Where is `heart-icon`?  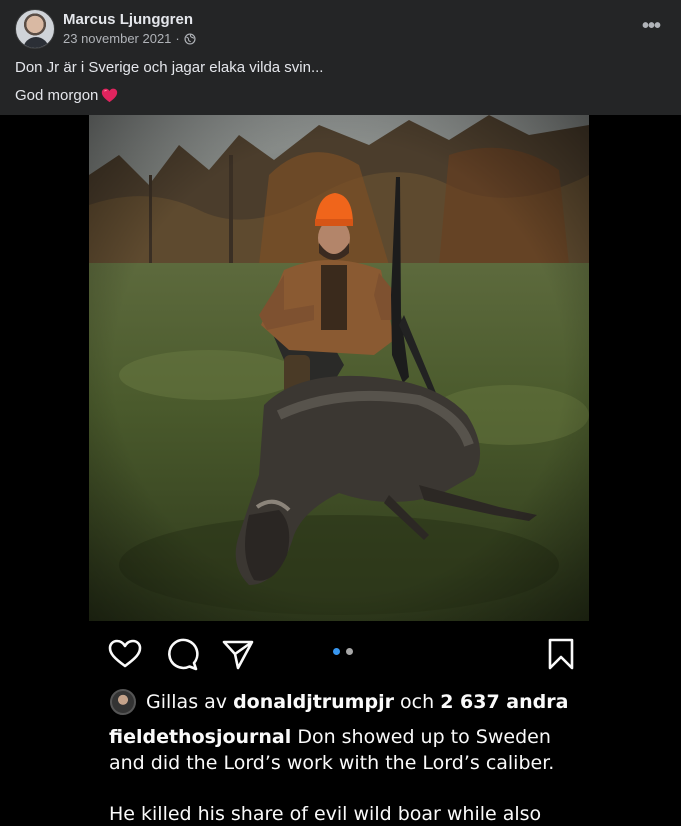
heart-icon is located at coordinates (125, 654).